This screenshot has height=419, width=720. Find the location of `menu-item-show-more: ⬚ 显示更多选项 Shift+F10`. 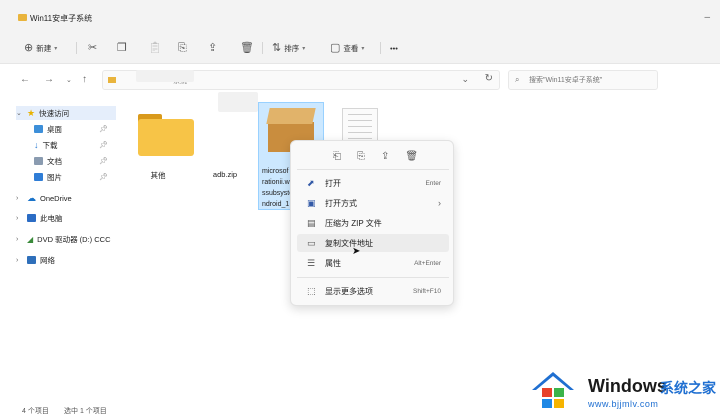

menu-item-show-more: ⬚ 显示更多选项 Shift+F10 is located at coordinates (373, 291).